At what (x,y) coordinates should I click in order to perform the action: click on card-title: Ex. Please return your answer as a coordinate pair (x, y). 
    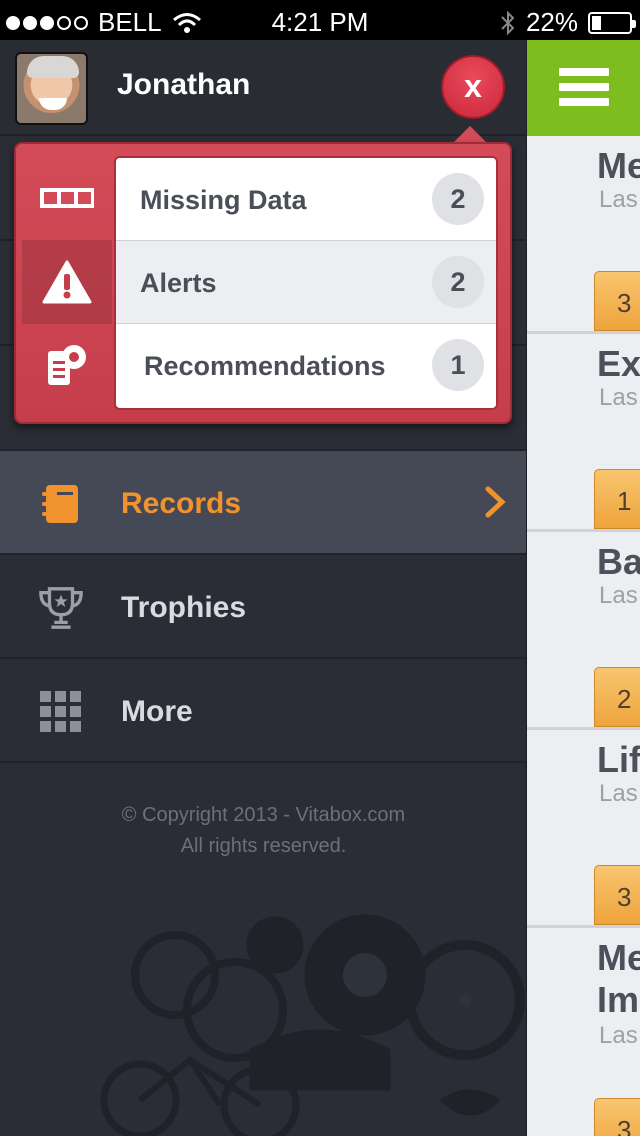
    Looking at the image, I should click on (618, 363).